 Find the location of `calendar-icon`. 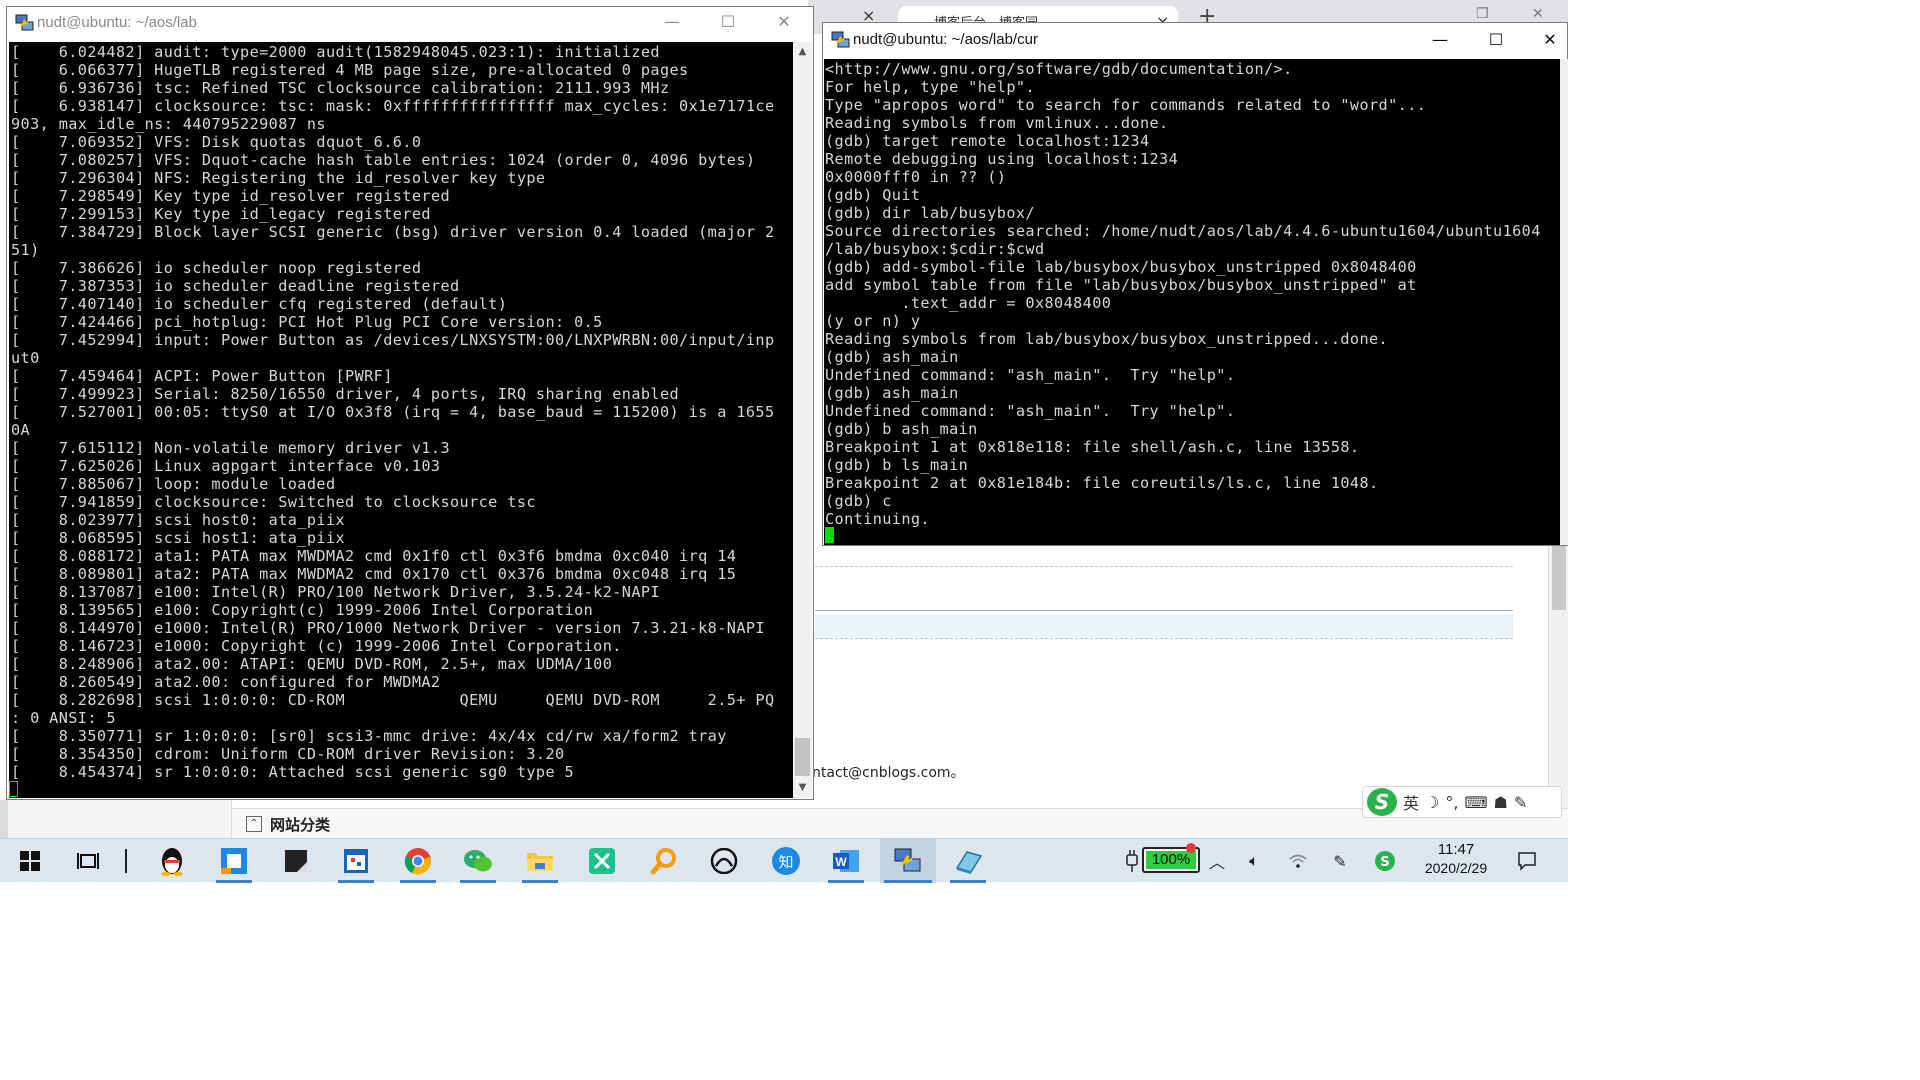

calendar-icon is located at coordinates (356, 861).